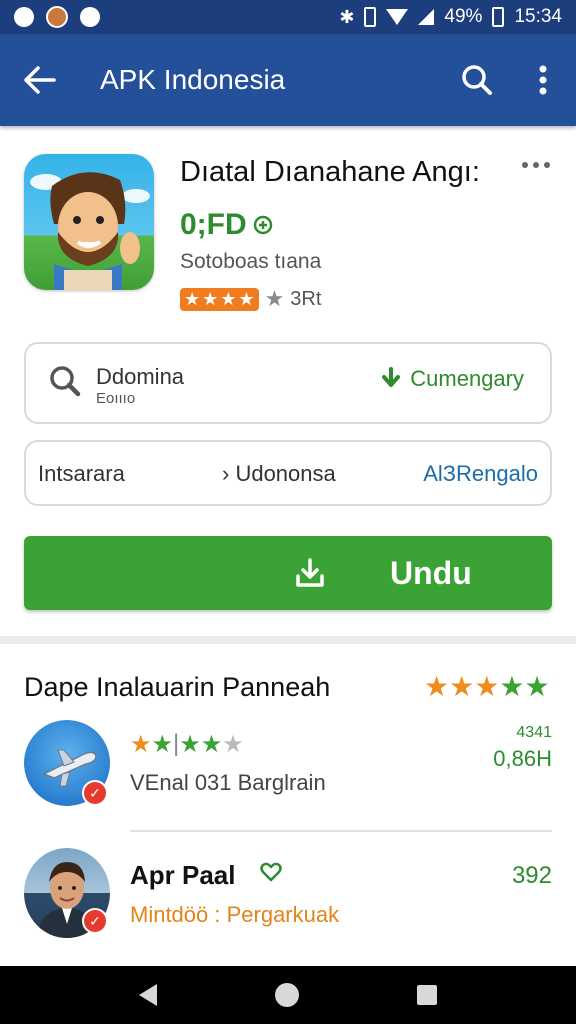  What do you see at coordinates (177, 687) in the screenshot?
I see `section-title: Dape Inalauarin Panneah` at bounding box center [177, 687].